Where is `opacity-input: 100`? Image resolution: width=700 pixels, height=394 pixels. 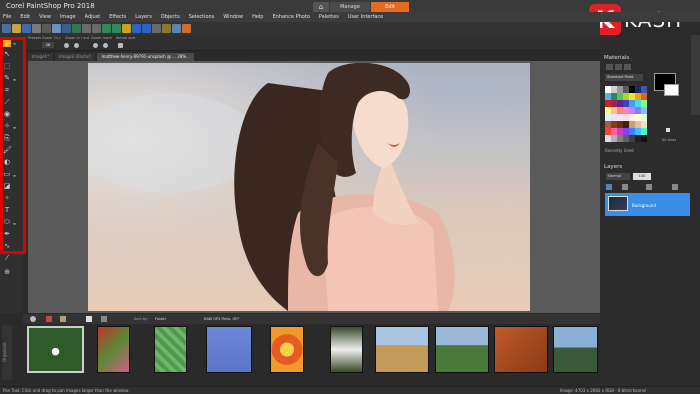
opacity-input: 100 is located at coordinates (642, 176).